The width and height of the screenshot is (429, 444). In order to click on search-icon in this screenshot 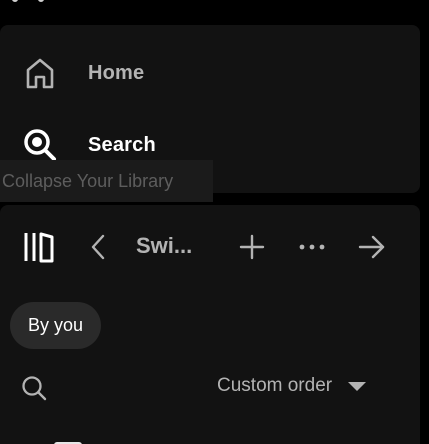, I will do `click(40, 145)`.